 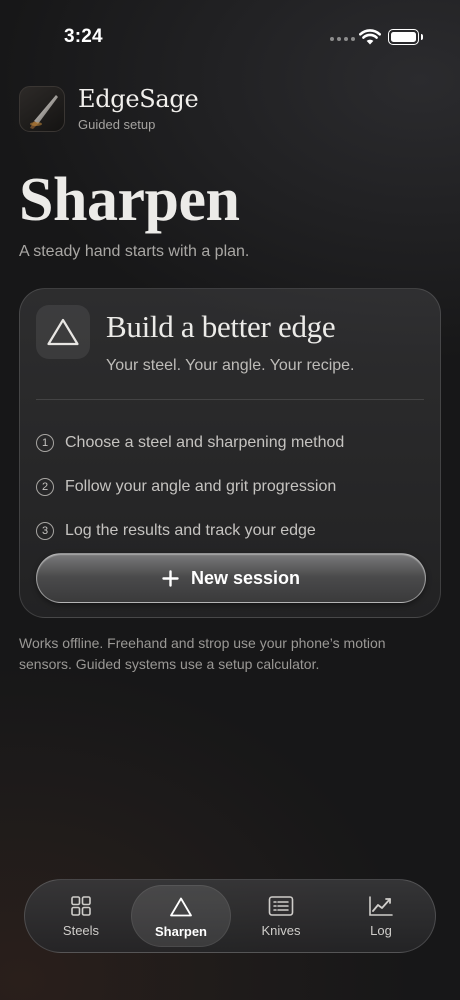 I want to click on status-bar: 3:24, so click(x=230, y=35).